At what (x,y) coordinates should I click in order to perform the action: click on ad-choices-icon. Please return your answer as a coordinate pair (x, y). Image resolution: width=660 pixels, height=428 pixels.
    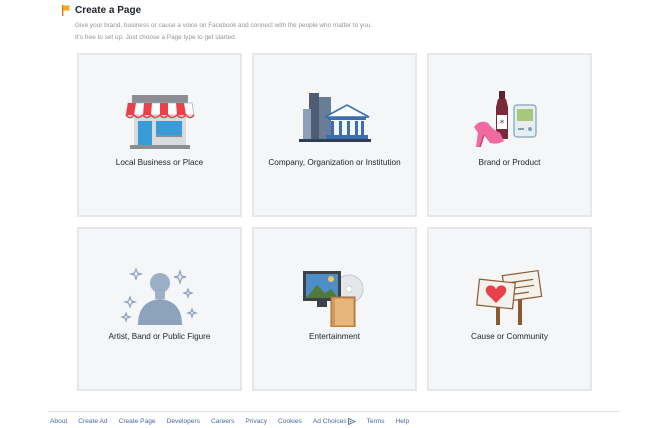
    Looking at the image, I should click on (351, 421).